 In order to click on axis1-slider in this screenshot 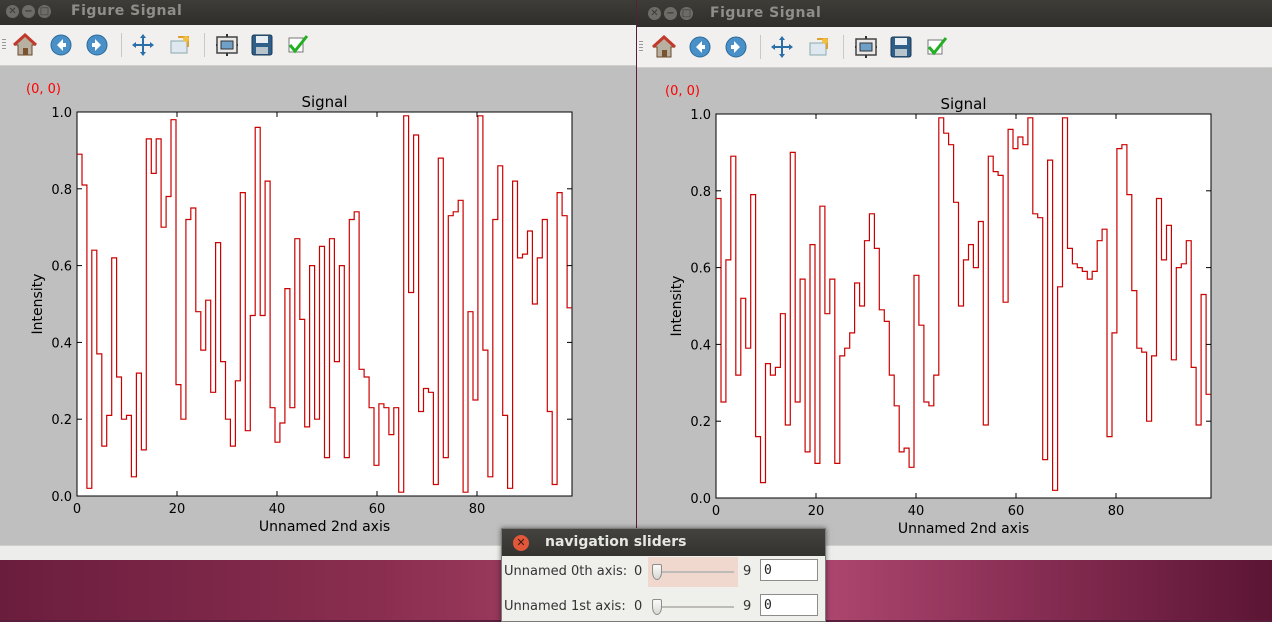, I will do `click(693, 607)`.